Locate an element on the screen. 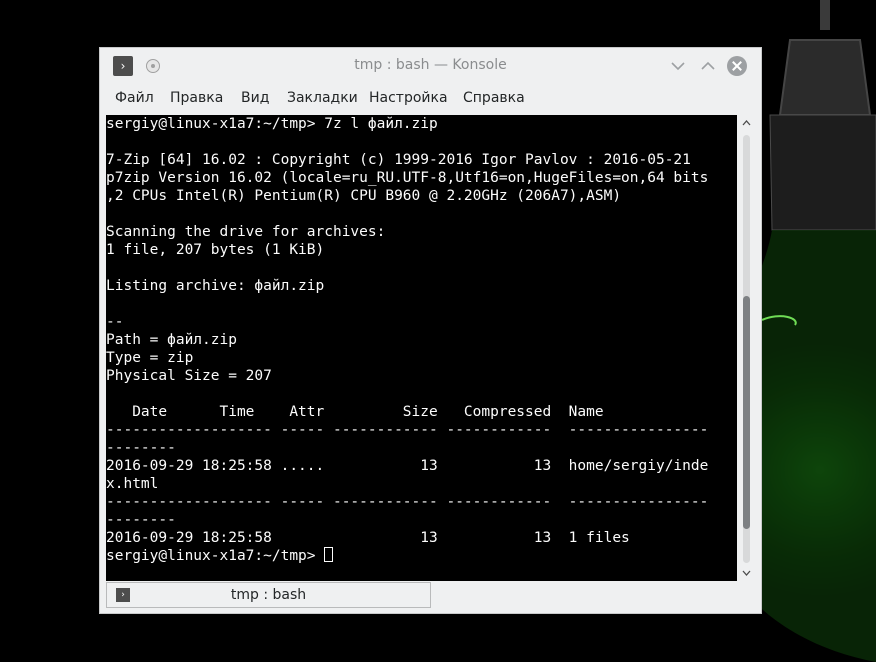 The image size is (876, 662). title-bar: › tmp : bash — Konsole is located at coordinates (430, 66).